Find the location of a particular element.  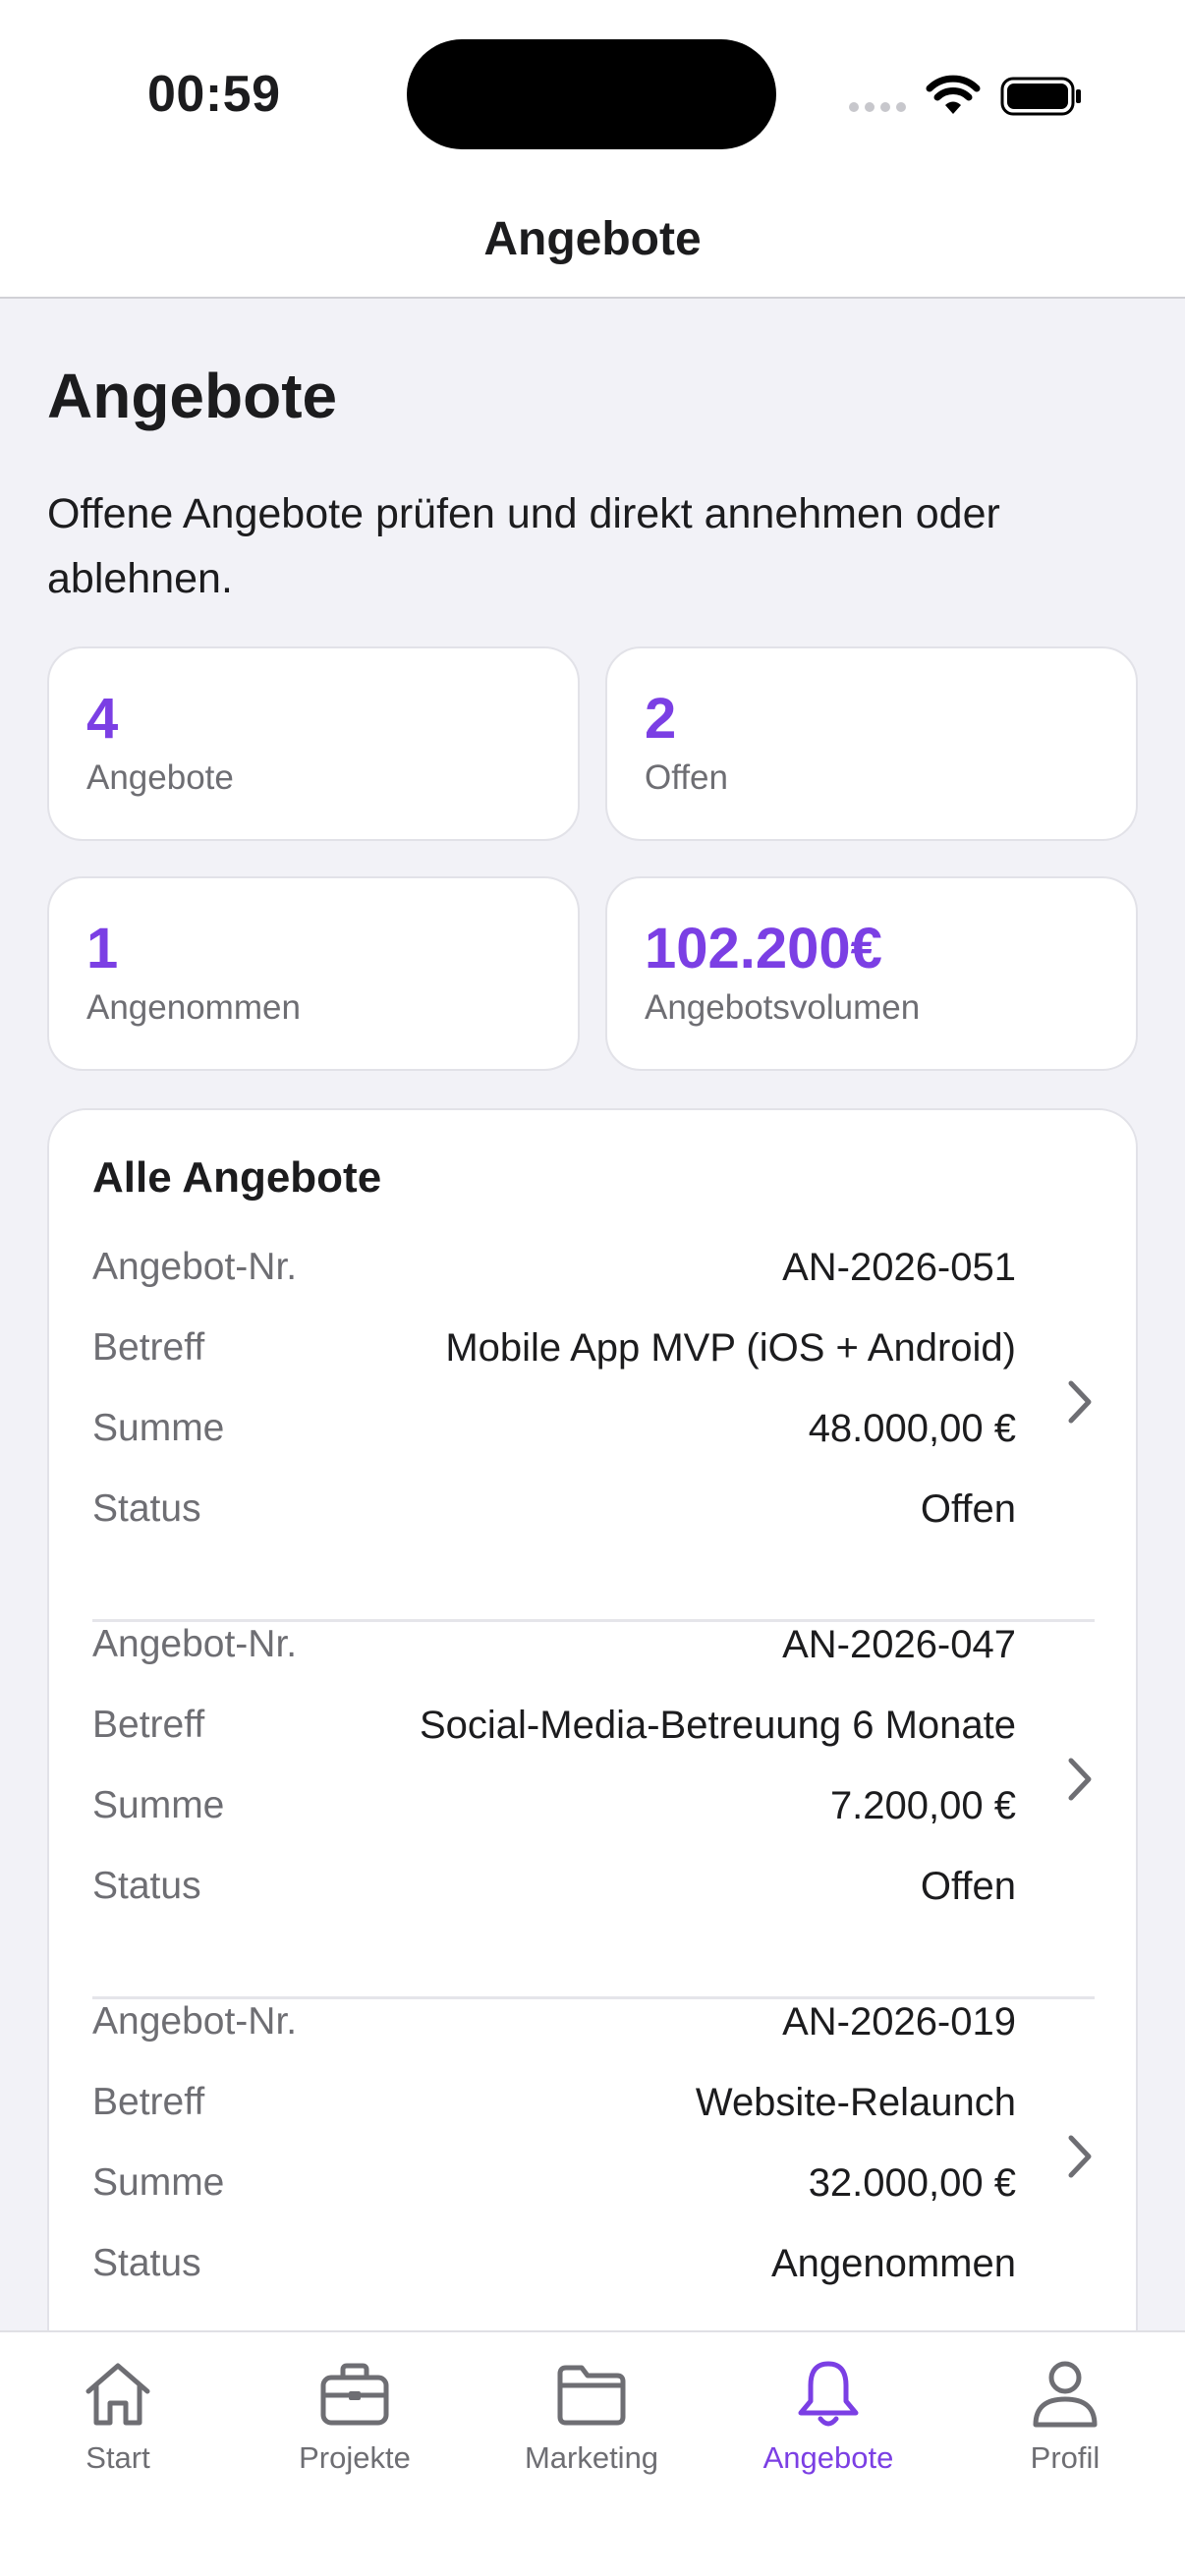

offer-subject-row: Betreff Social-Media-Betreuung 6 Monate is located at coordinates (554, 1733).